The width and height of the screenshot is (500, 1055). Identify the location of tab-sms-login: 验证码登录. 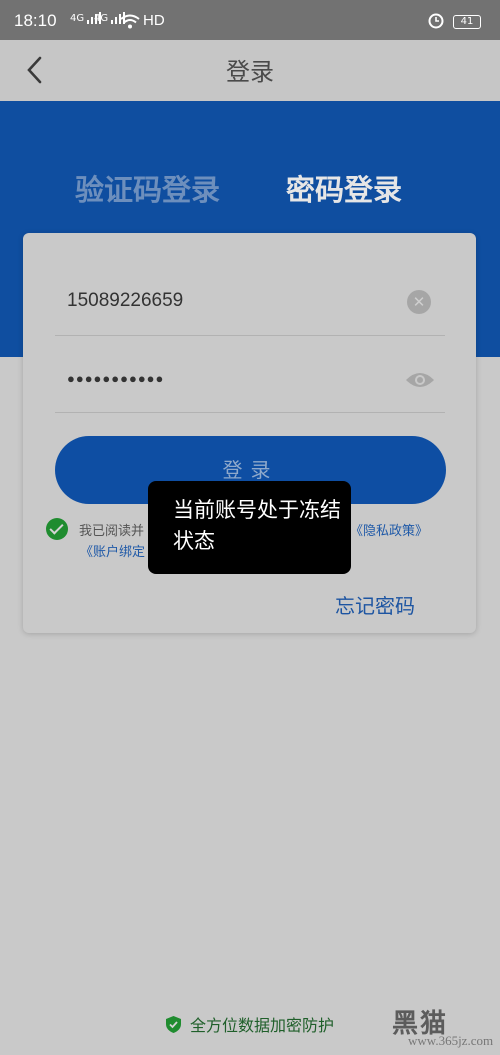
(147, 188).